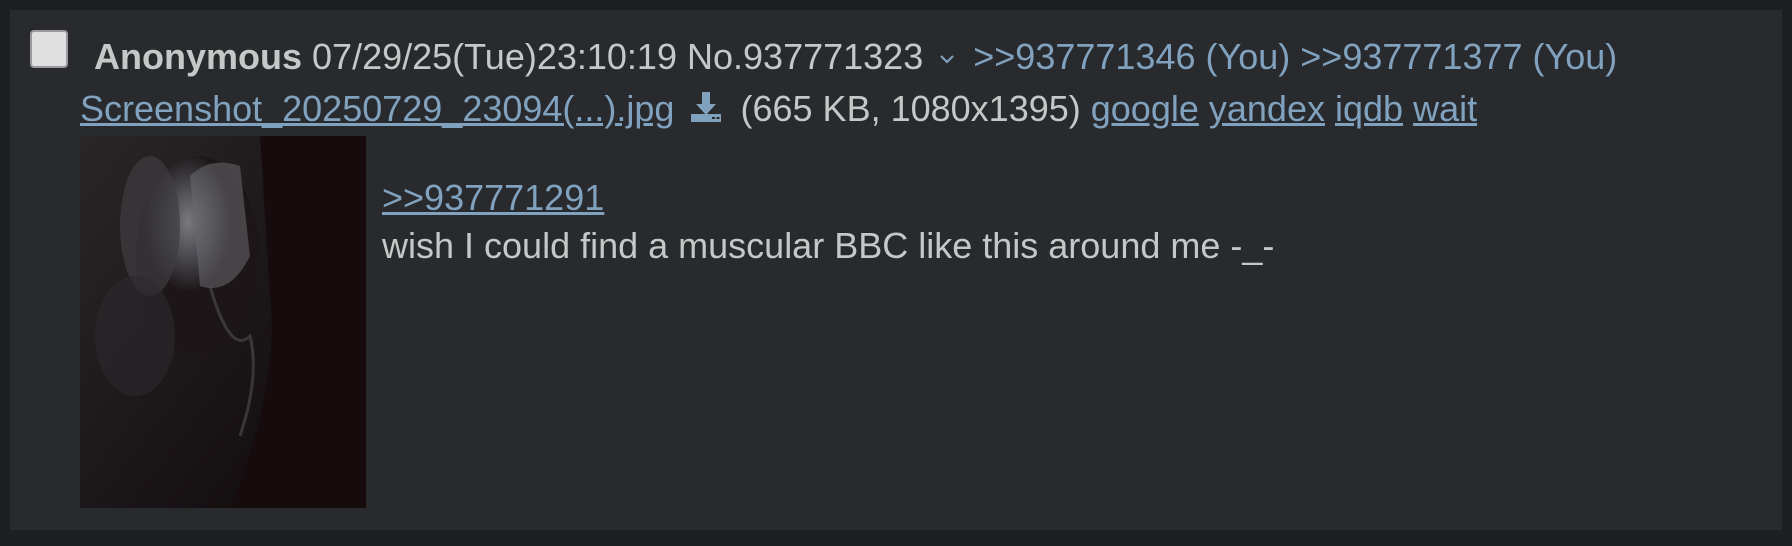 This screenshot has height=546, width=1792. Describe the element at coordinates (947, 59) in the screenshot. I see `chevron-down-icon` at that location.